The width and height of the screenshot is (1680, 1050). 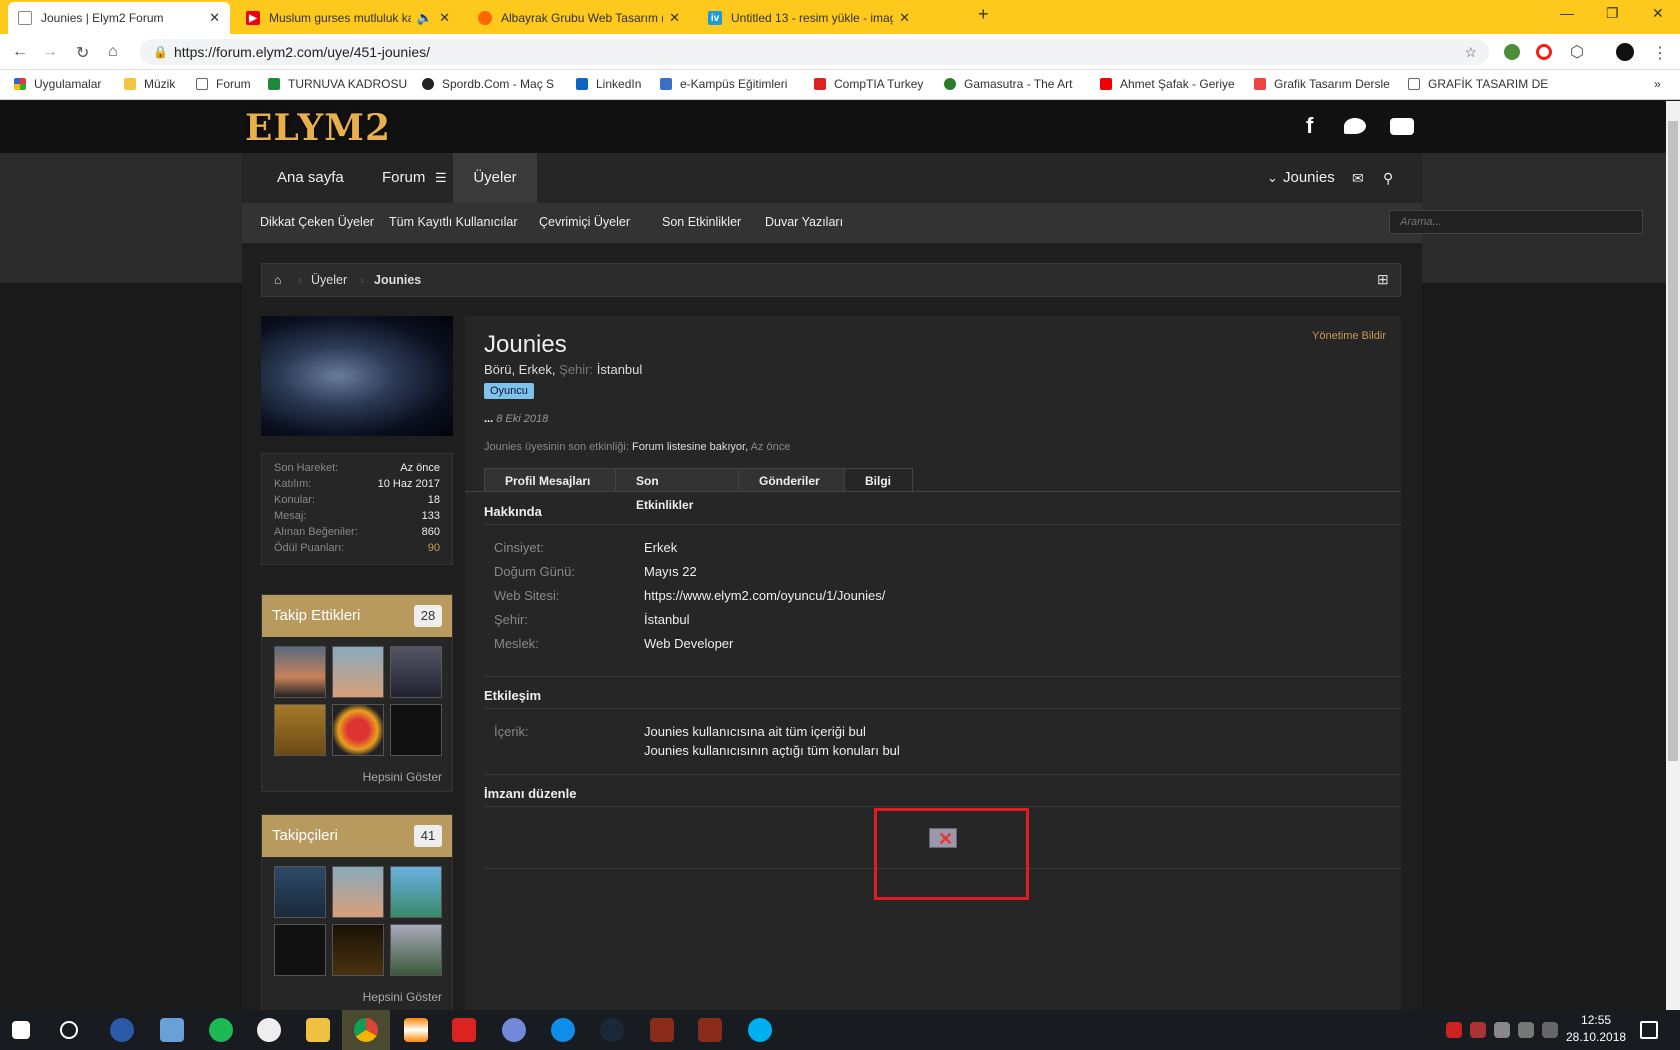 I want to click on nav-user: Jounies, so click(x=1309, y=178).